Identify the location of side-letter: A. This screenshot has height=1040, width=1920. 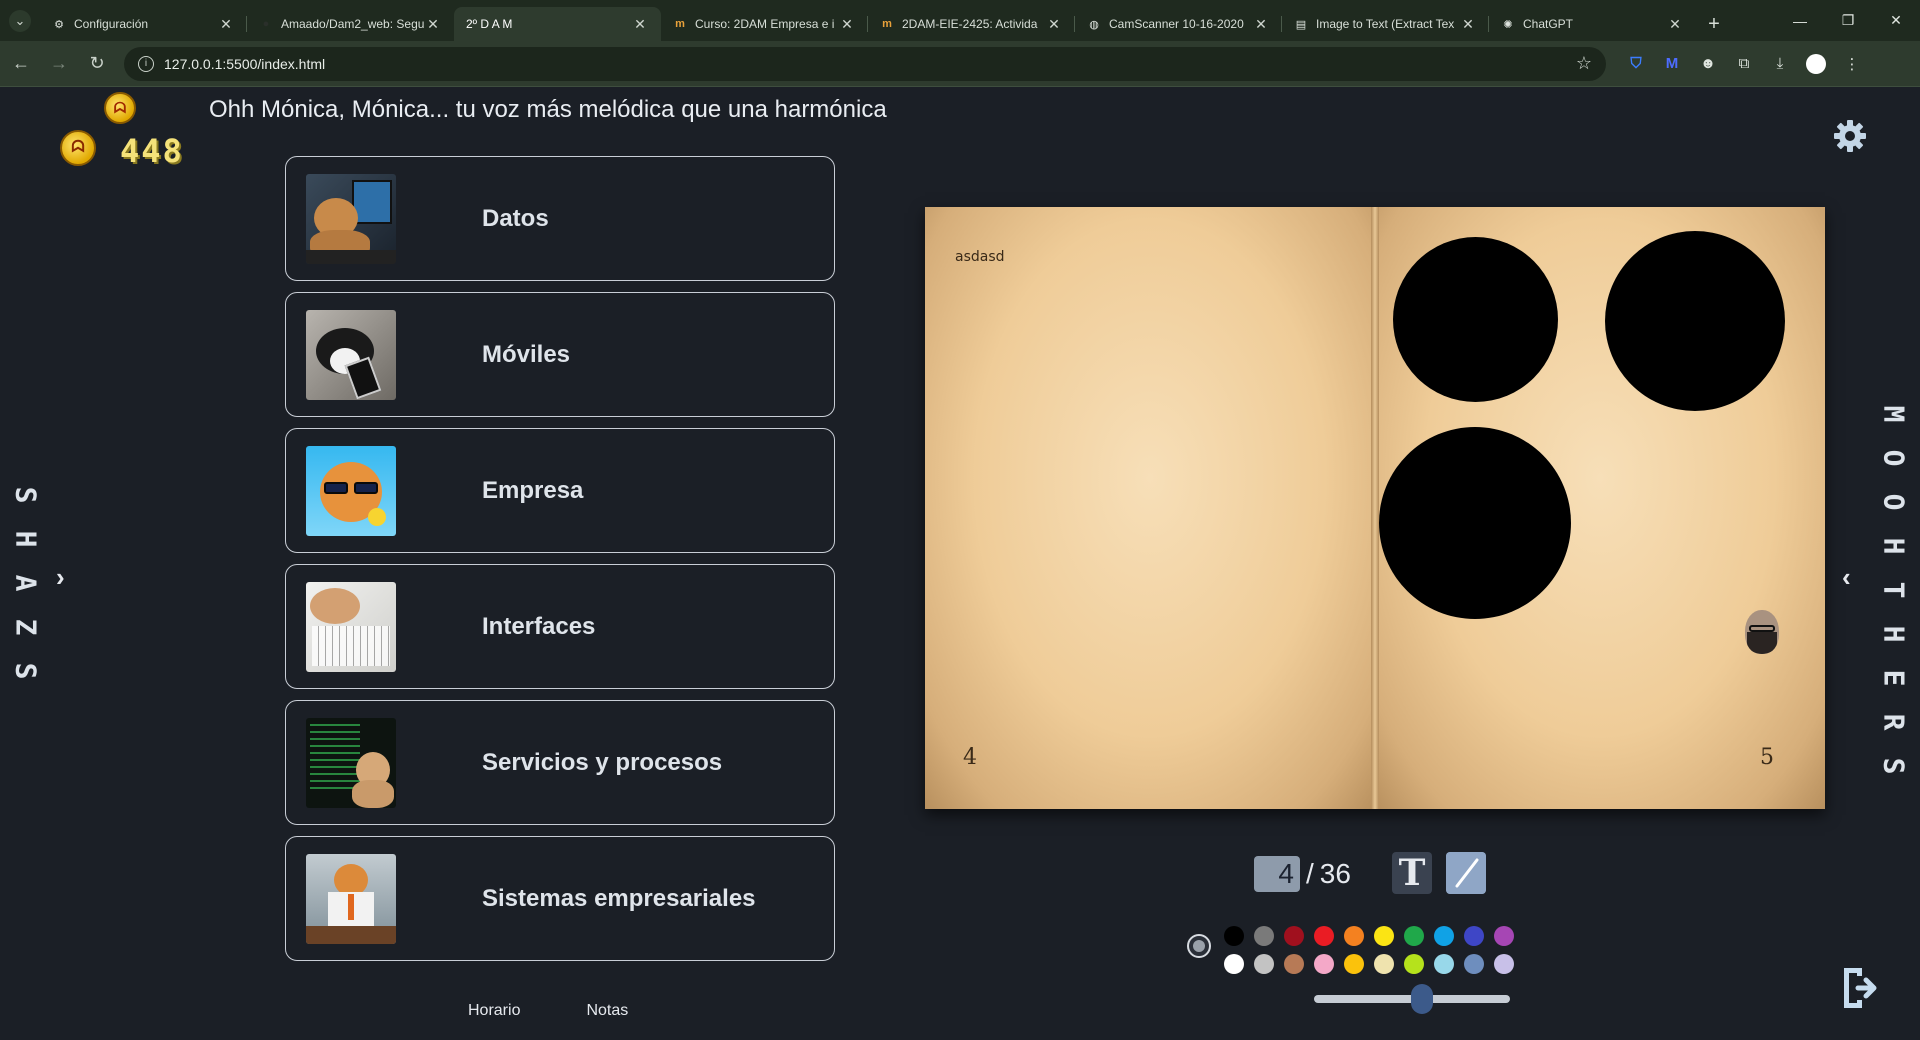
(25, 583).